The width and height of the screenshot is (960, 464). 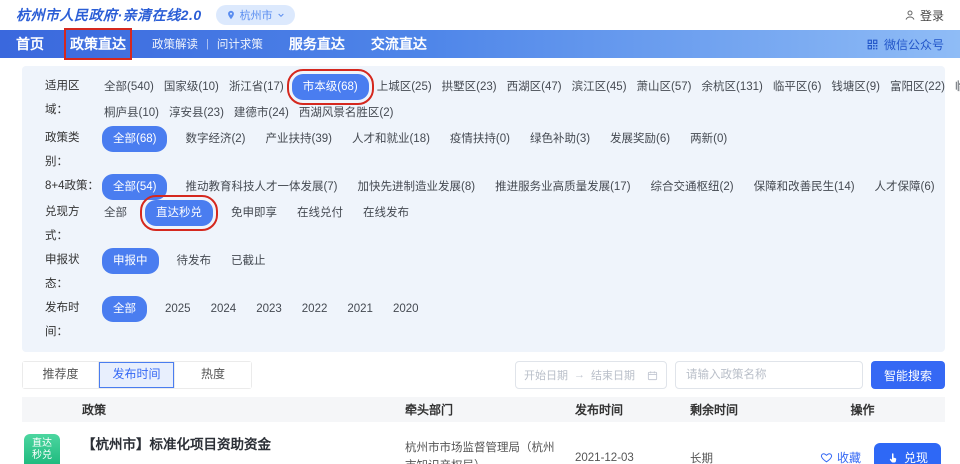 What do you see at coordinates (62, 272) in the screenshot?
I see `filter-label: 申报状态：` at bounding box center [62, 272].